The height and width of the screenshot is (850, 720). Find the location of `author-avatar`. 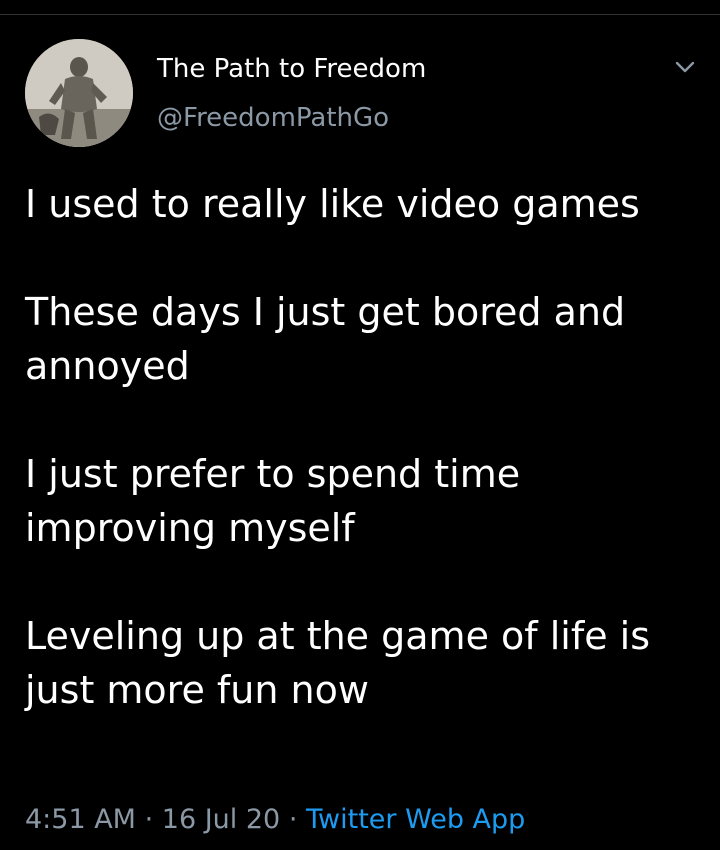

author-avatar is located at coordinates (79, 93).